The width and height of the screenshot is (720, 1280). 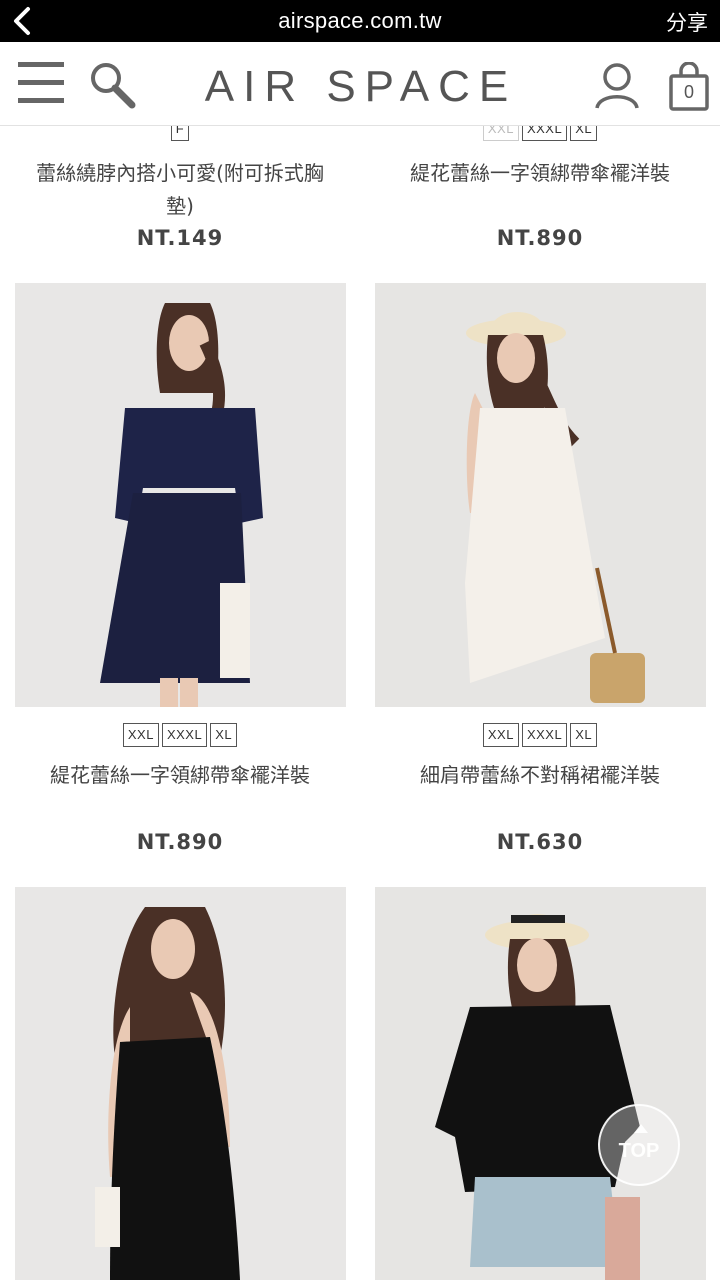 What do you see at coordinates (180, 238) in the screenshot?
I see `product-price: NT.149` at bounding box center [180, 238].